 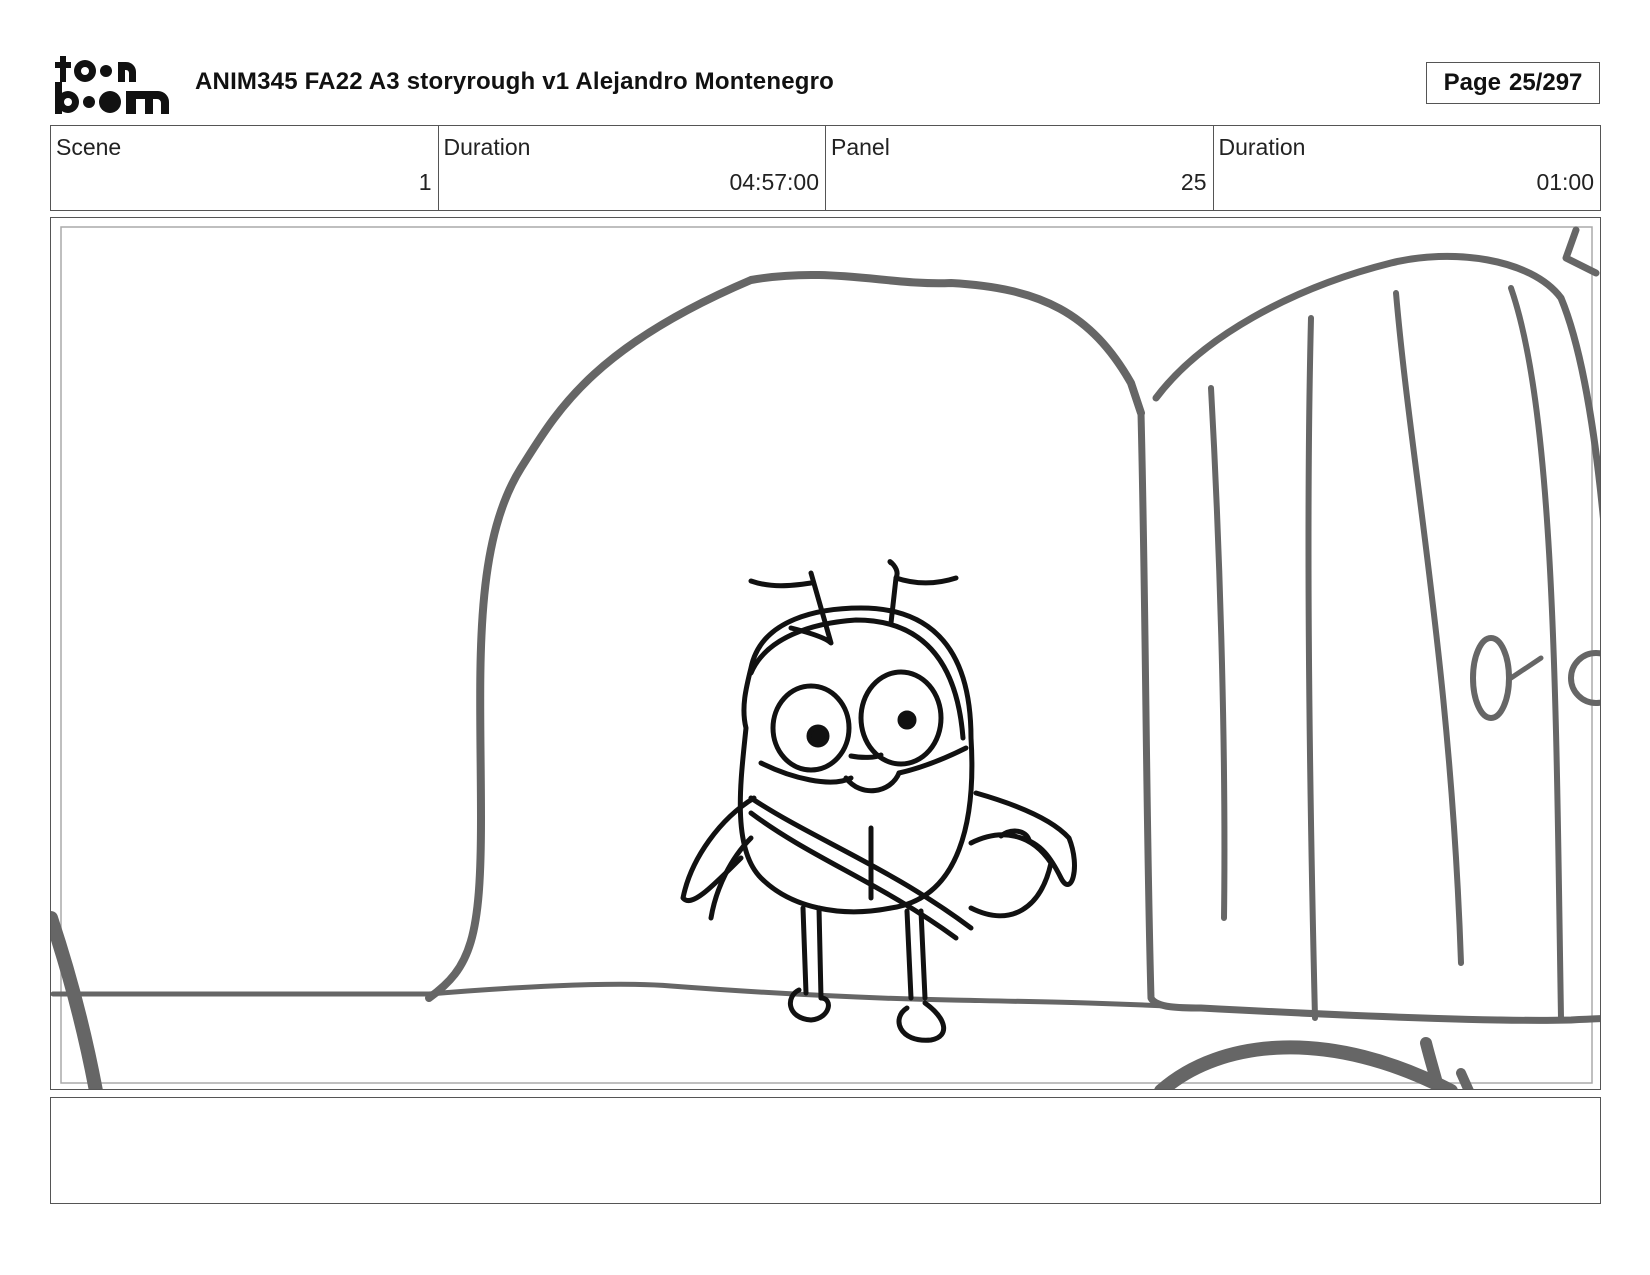 What do you see at coordinates (1407, 168) in the screenshot?
I see `panel-duration-cell: Duration 01:00` at bounding box center [1407, 168].